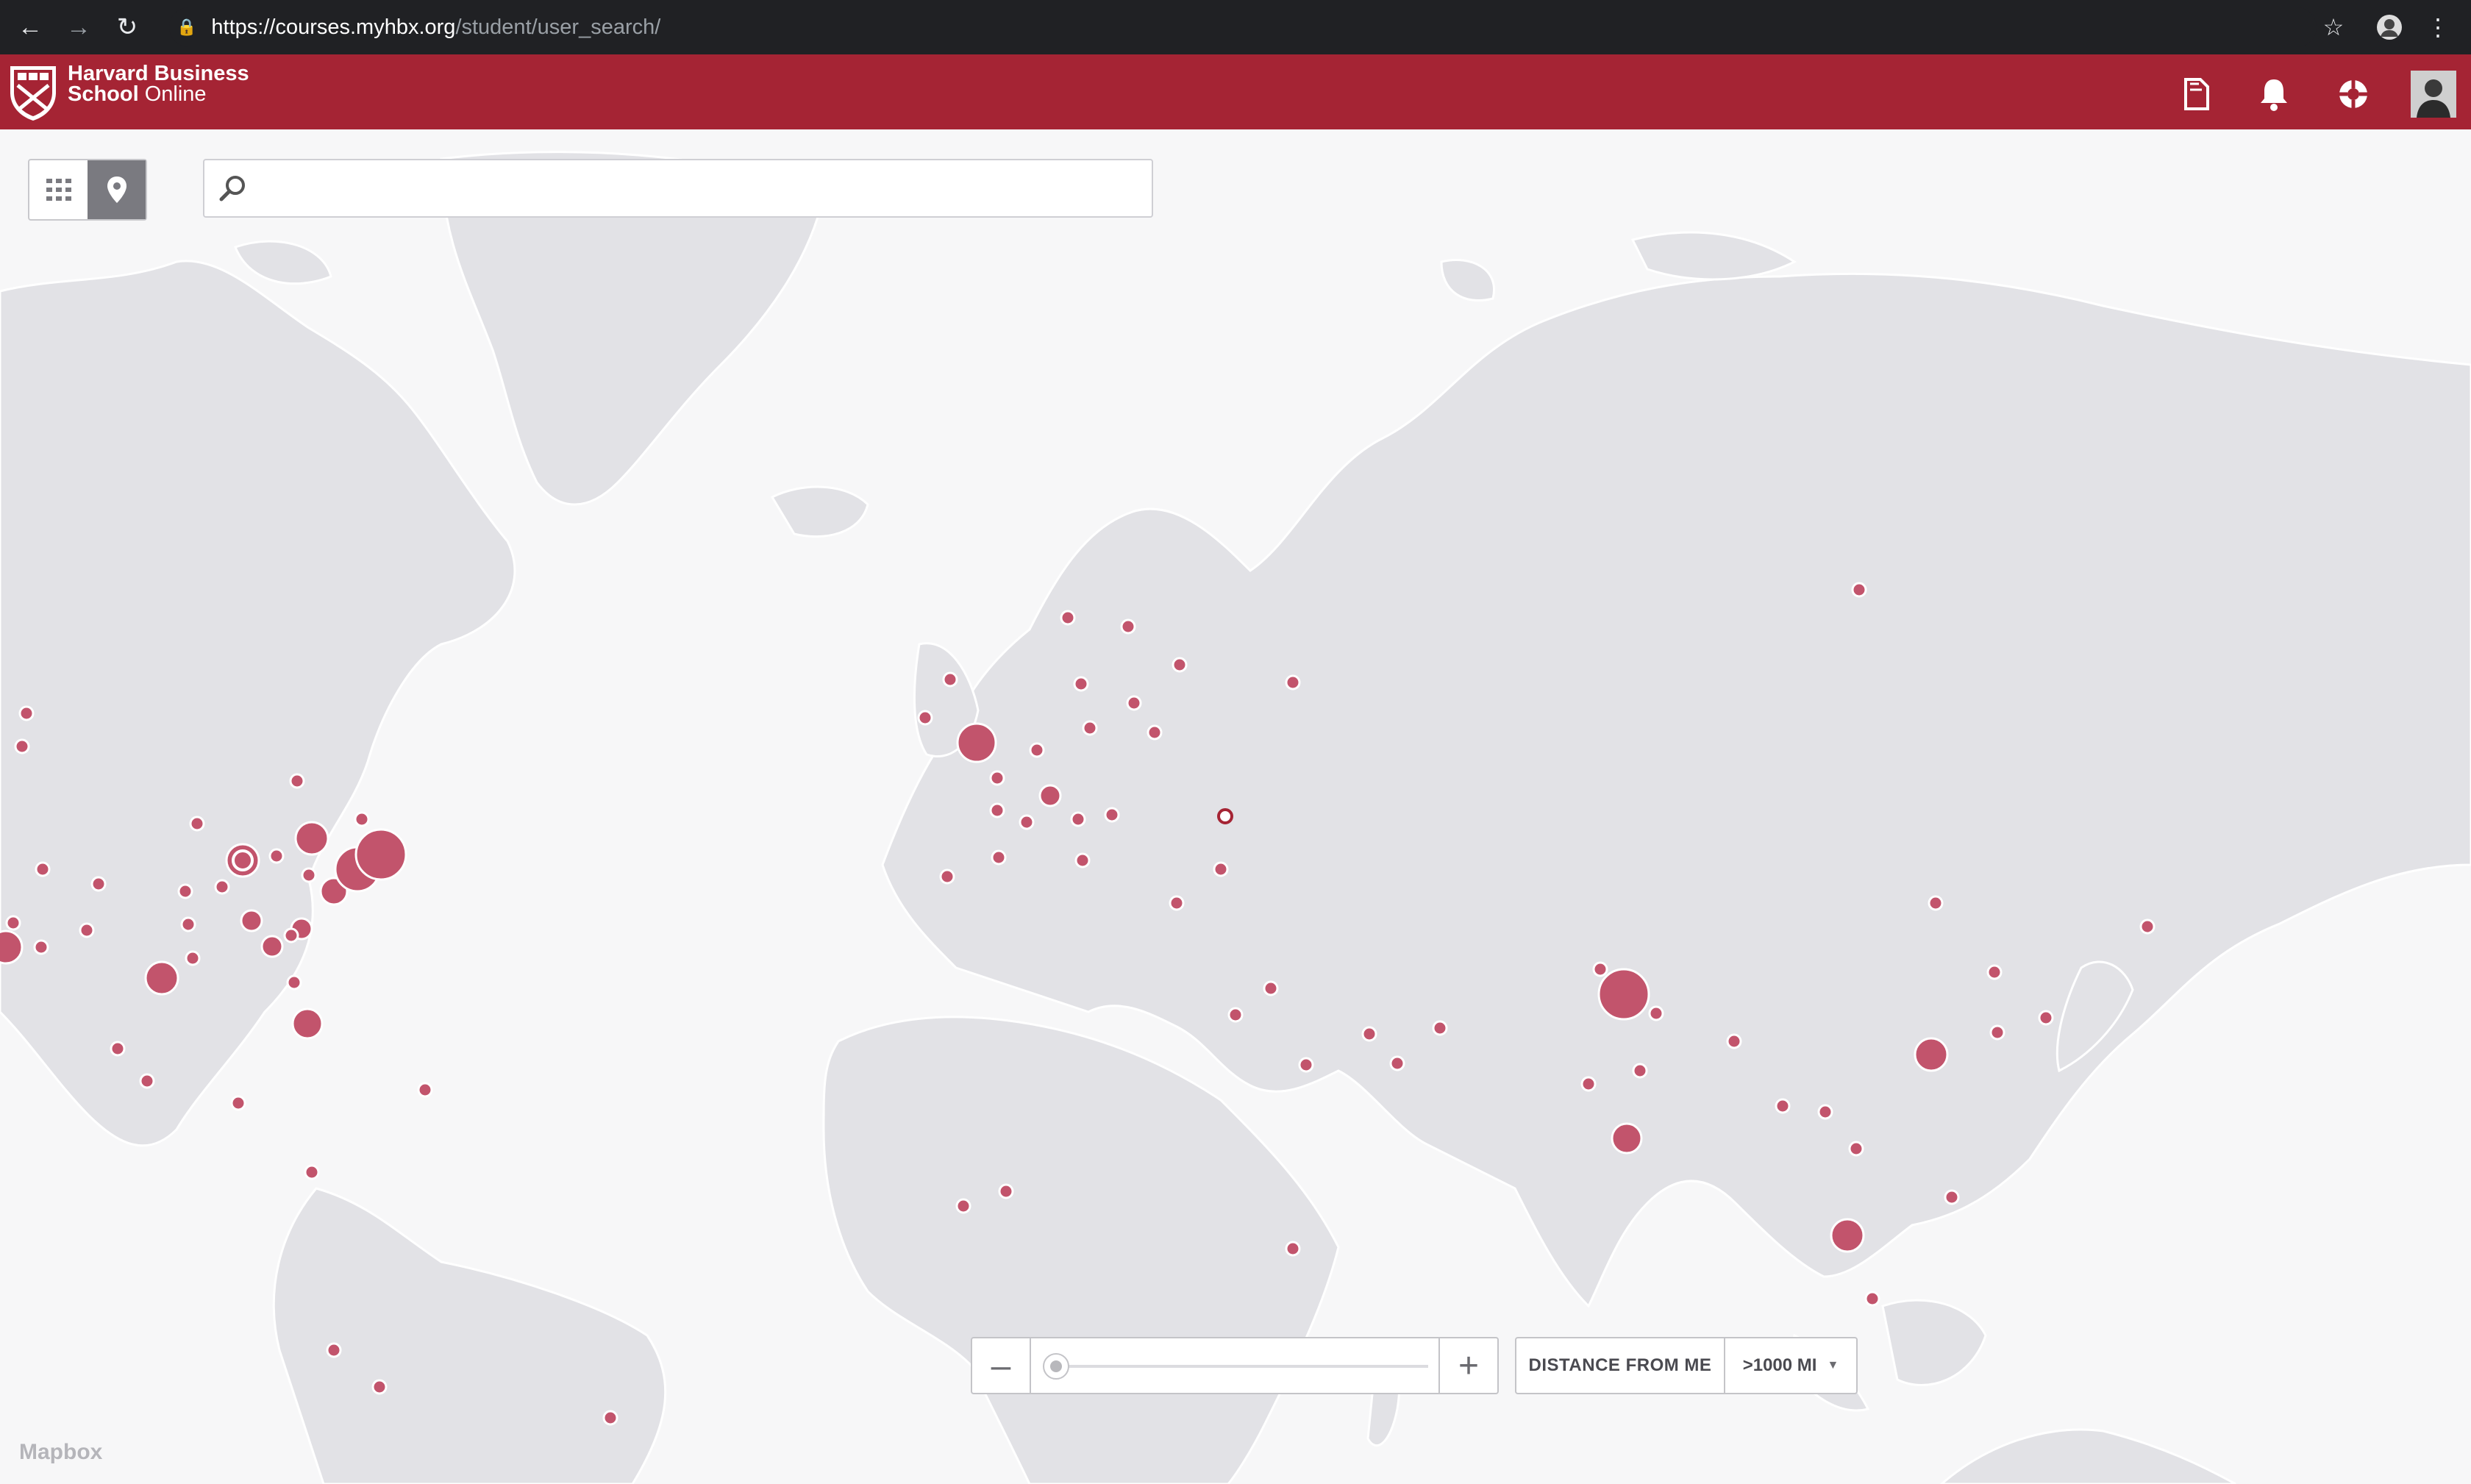 Image resolution: width=2471 pixels, height=1484 pixels. Describe the element at coordinates (158, 84) in the screenshot. I see `brand-wordmark: Harvard Business School Online` at that location.